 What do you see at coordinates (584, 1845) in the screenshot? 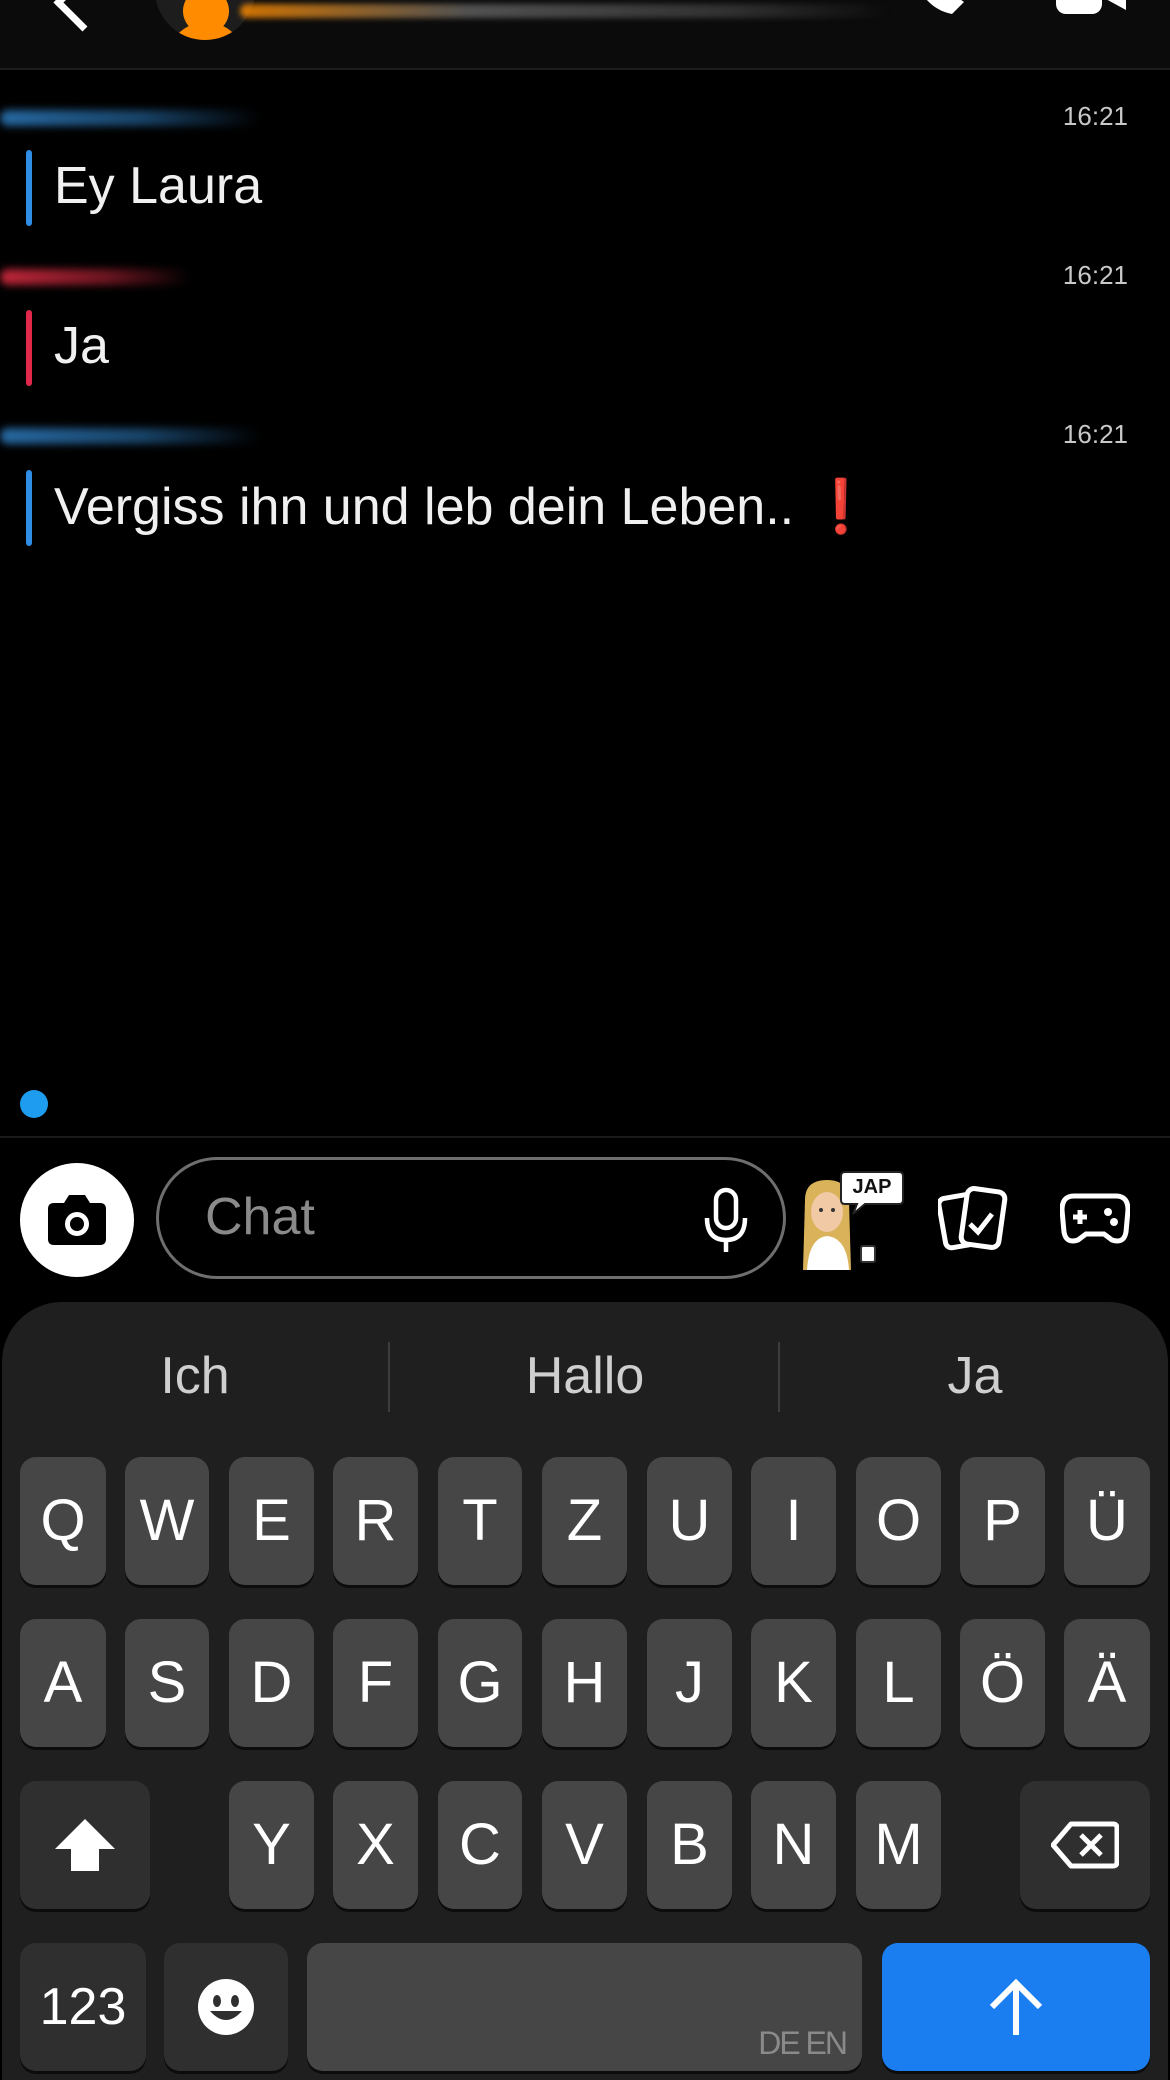
I see `key-v: V` at bounding box center [584, 1845].